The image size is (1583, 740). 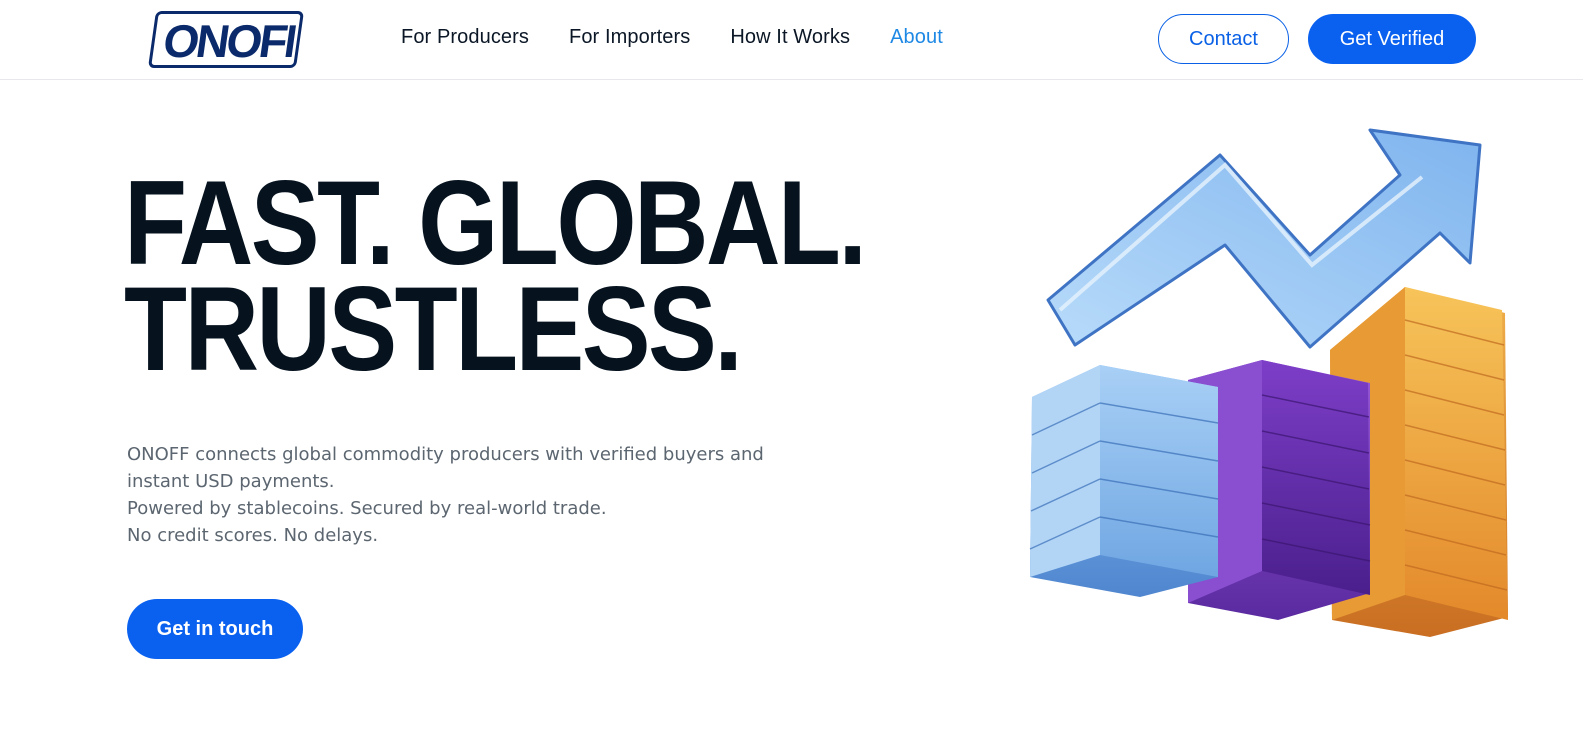 What do you see at coordinates (629, 37) in the screenshot?
I see `nav-for-importers: For Importers` at bounding box center [629, 37].